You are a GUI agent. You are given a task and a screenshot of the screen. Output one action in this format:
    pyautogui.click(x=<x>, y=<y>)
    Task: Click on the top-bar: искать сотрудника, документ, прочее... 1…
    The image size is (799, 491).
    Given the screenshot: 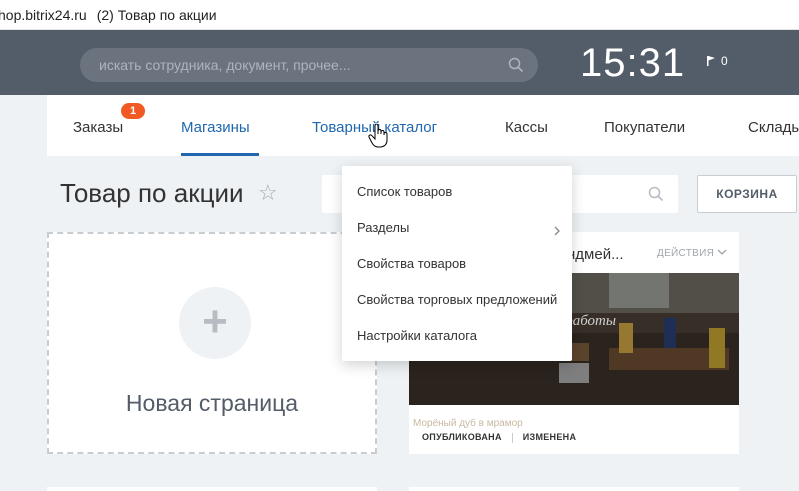 What is the action you would take?
    pyautogui.click(x=399, y=62)
    